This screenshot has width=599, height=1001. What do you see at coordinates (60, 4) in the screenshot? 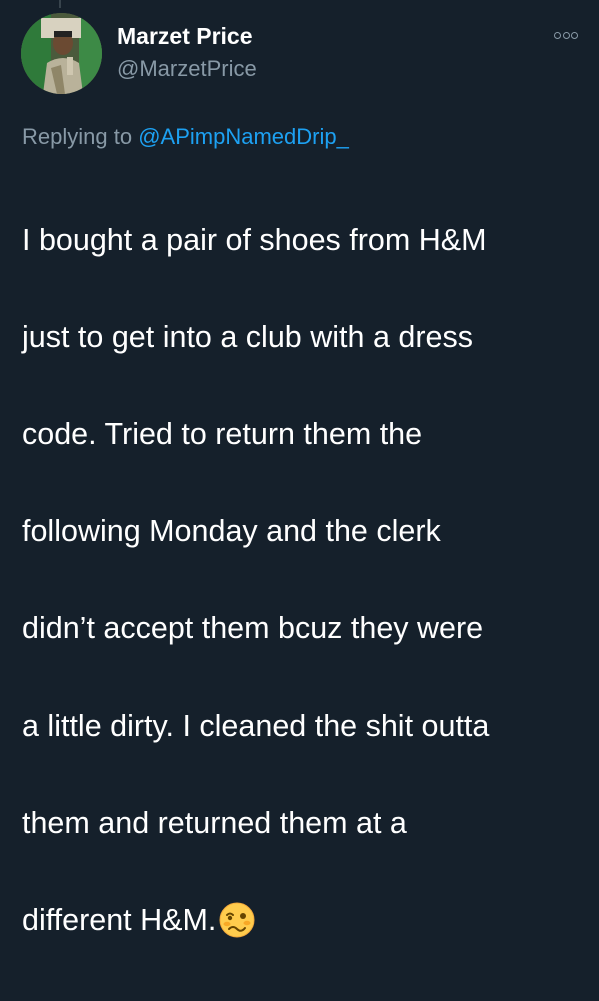
I see `thread-connector-line` at bounding box center [60, 4].